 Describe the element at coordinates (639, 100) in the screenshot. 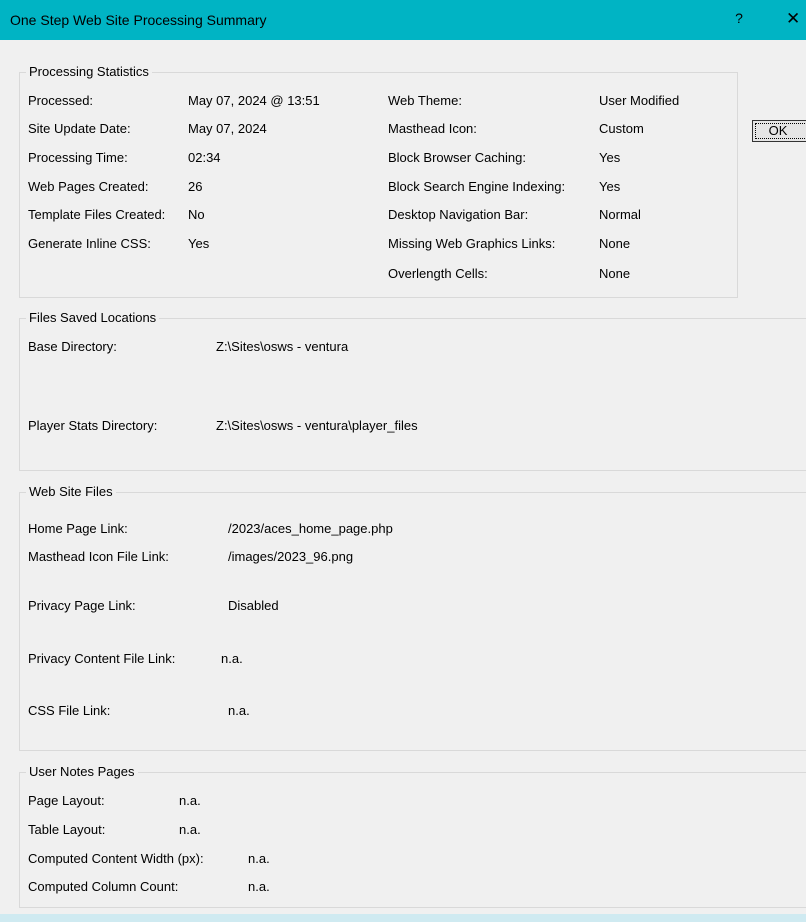

I see `web-theme-value: User Modified` at that location.